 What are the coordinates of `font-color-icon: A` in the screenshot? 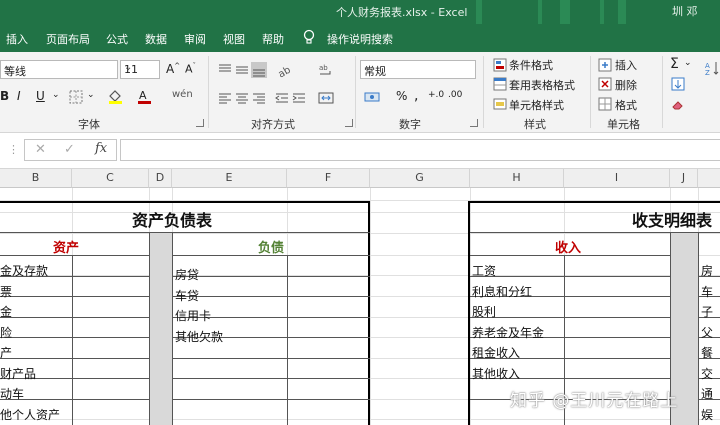 It's located at (144, 96).